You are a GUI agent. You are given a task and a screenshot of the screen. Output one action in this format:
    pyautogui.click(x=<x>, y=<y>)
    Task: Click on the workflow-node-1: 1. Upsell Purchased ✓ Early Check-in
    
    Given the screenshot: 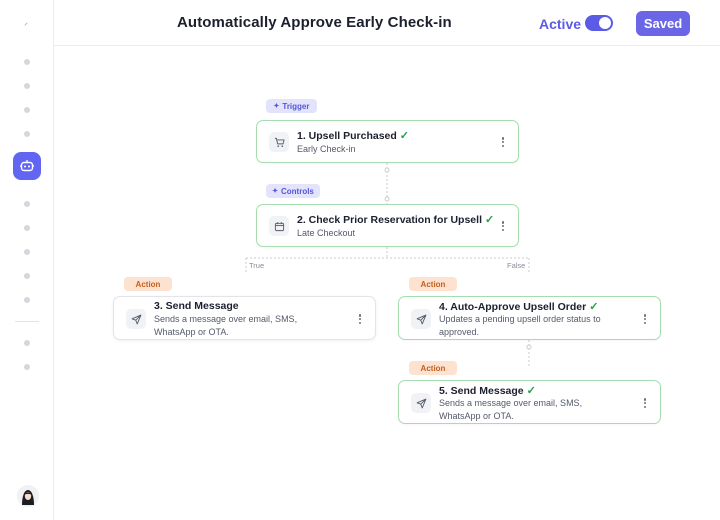 What is the action you would take?
    pyautogui.click(x=387, y=141)
    